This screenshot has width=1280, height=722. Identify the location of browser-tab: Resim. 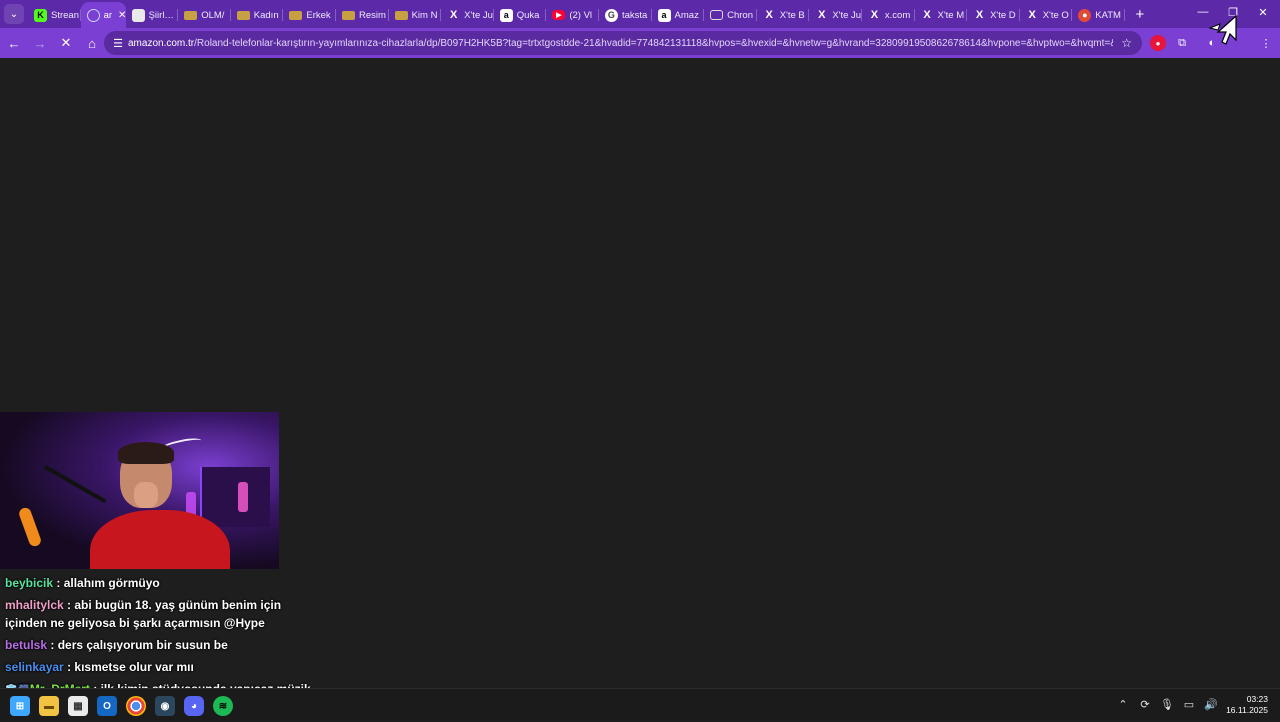
(362, 15).